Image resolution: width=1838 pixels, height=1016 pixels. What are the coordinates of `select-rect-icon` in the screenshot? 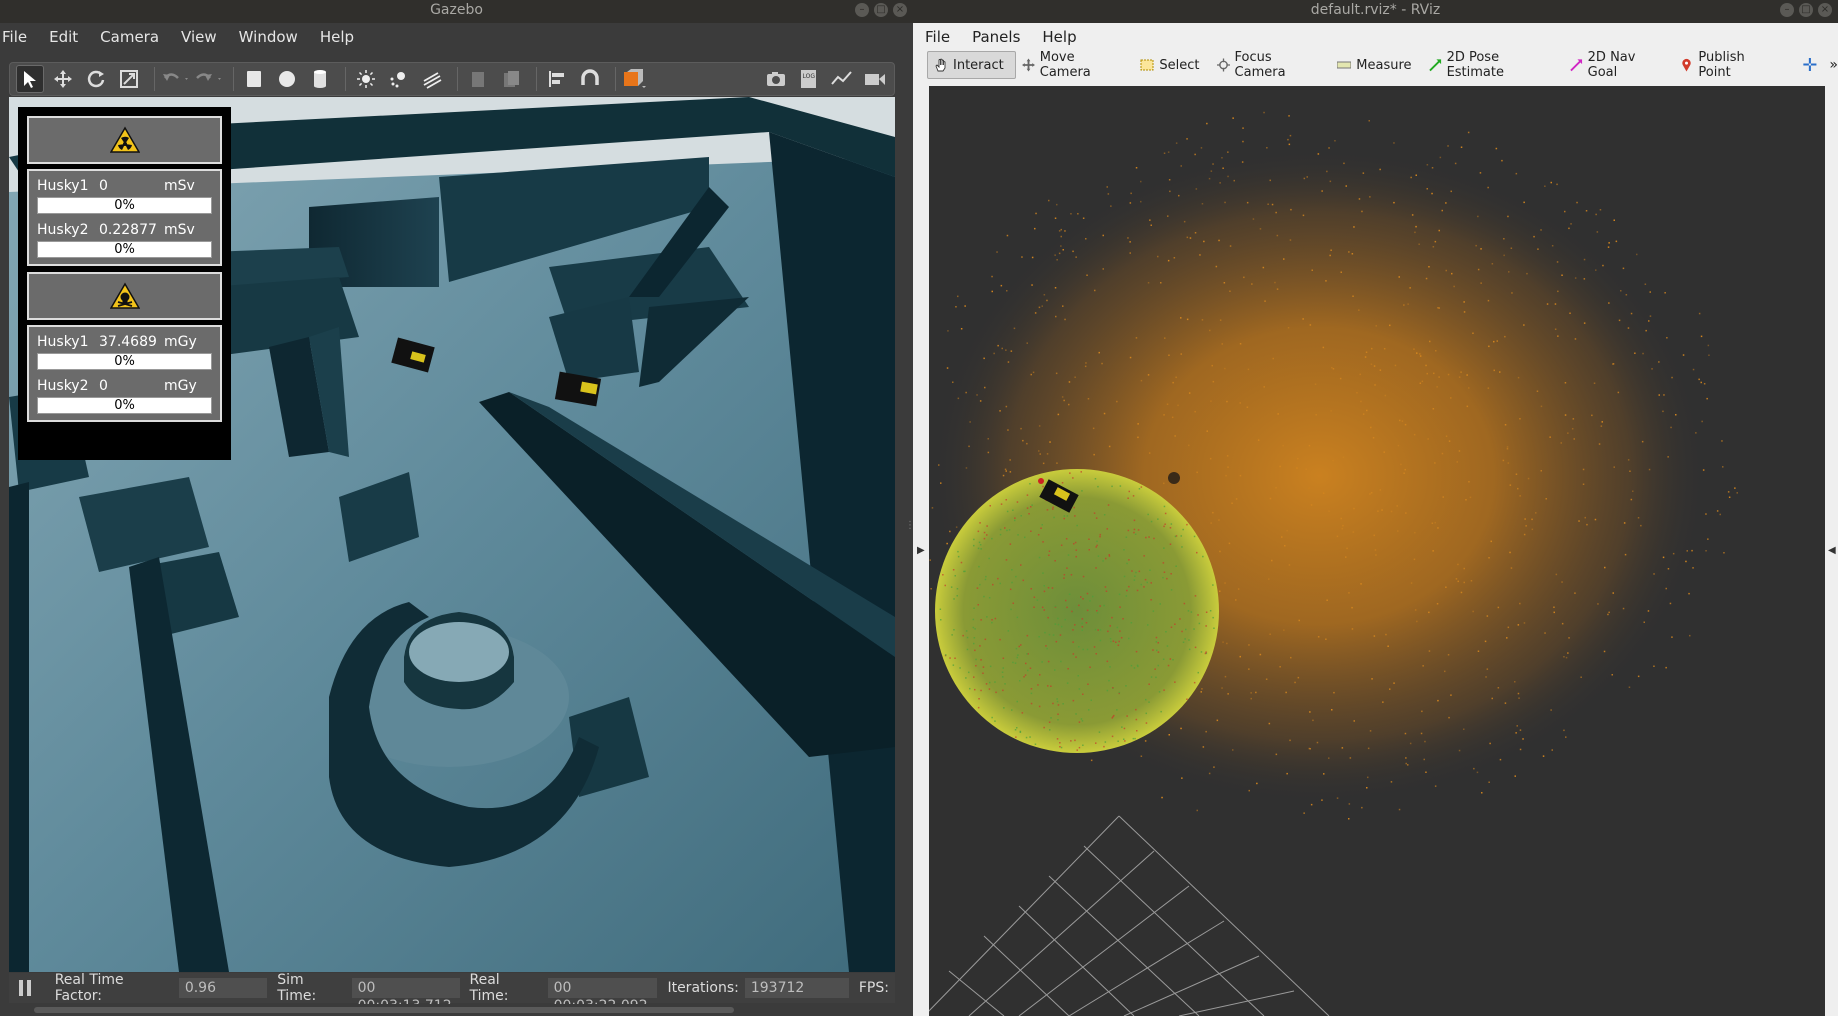 It's located at (1147, 65).